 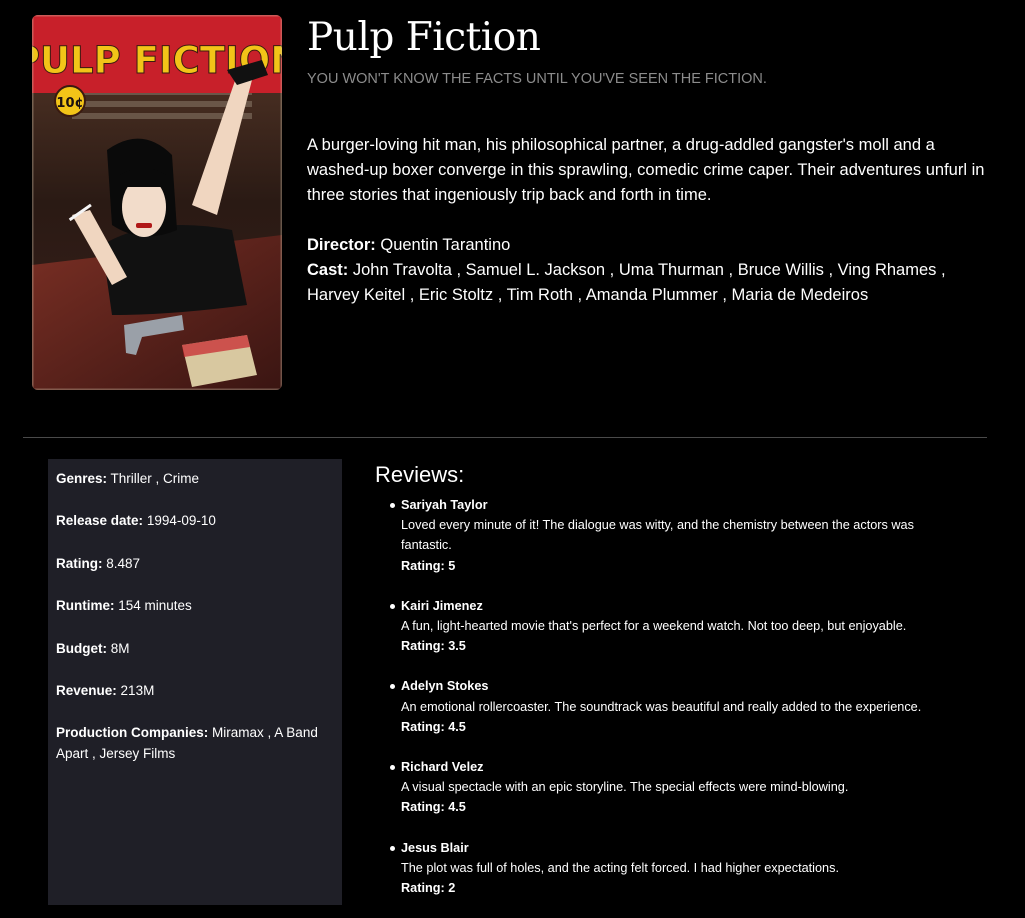 What do you see at coordinates (69, 103) in the screenshot?
I see `poster-price-badge: 10¢` at bounding box center [69, 103].